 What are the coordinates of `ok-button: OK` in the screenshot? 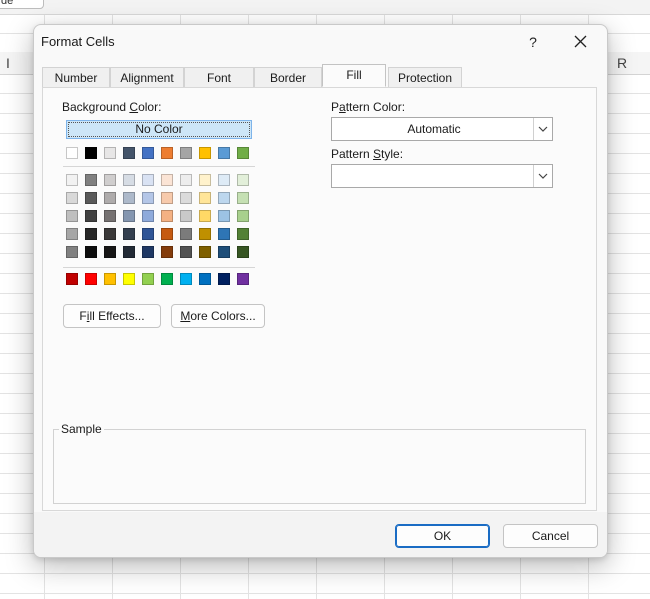 It's located at (442, 536).